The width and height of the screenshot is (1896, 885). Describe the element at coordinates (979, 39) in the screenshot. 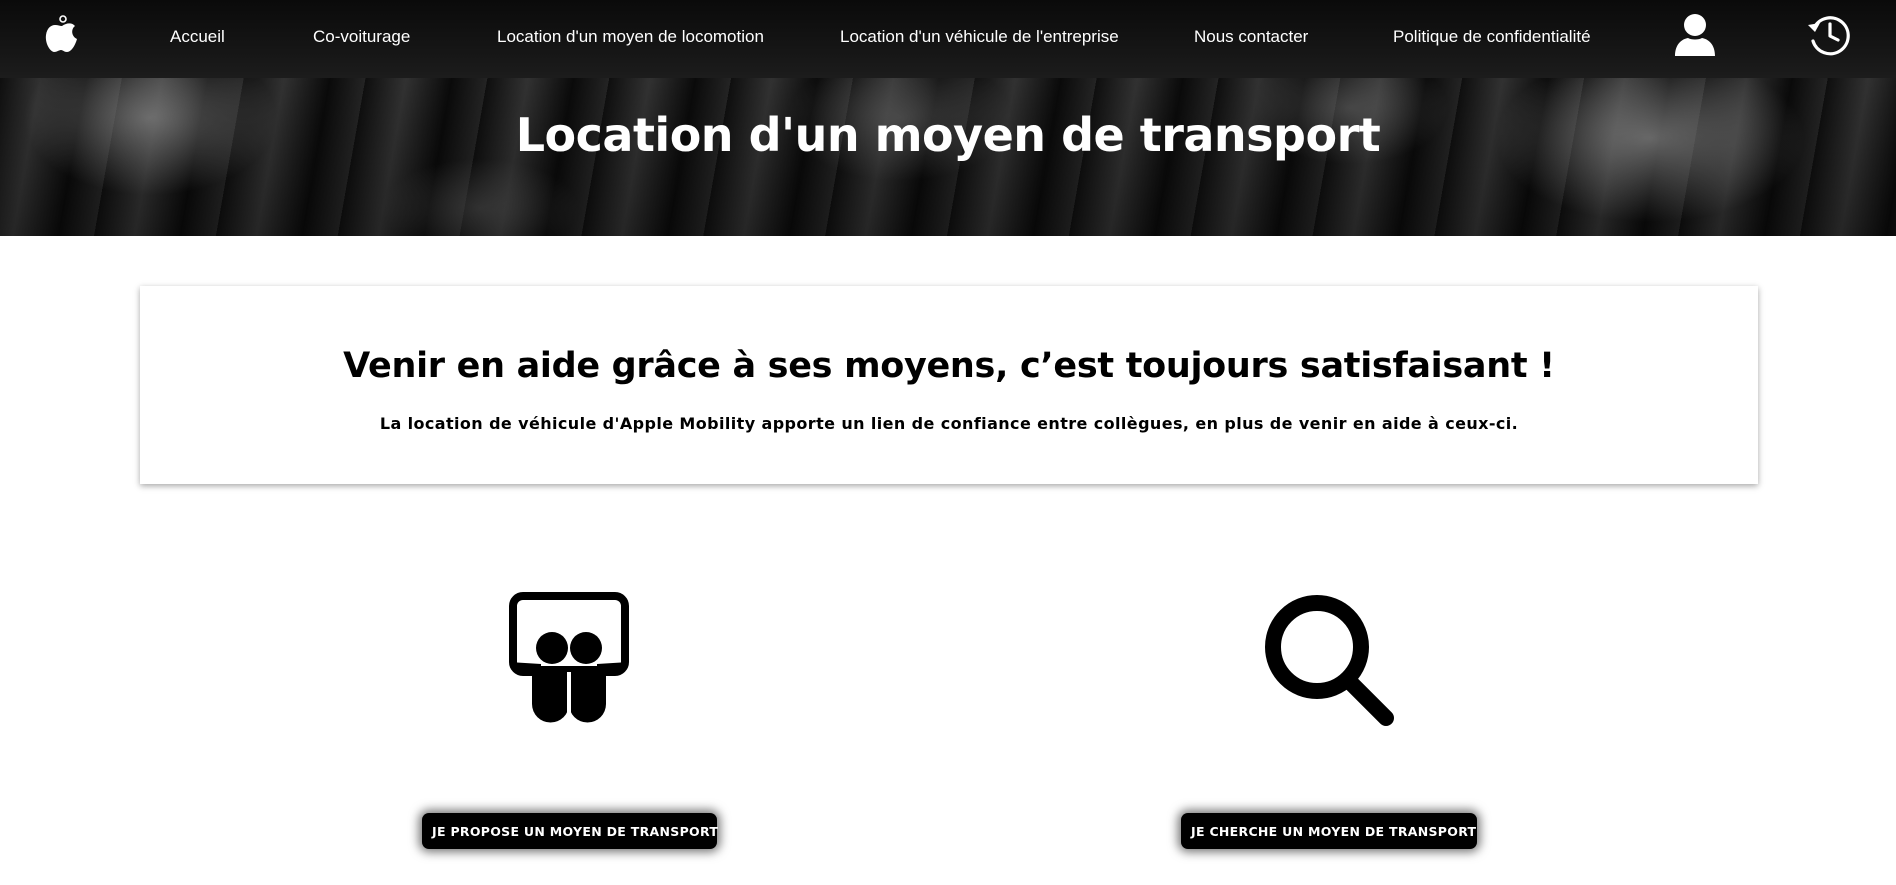

I see `nav-link-location-vehicule-entreprise: Location d'un véhicule de l'entreprise` at that location.